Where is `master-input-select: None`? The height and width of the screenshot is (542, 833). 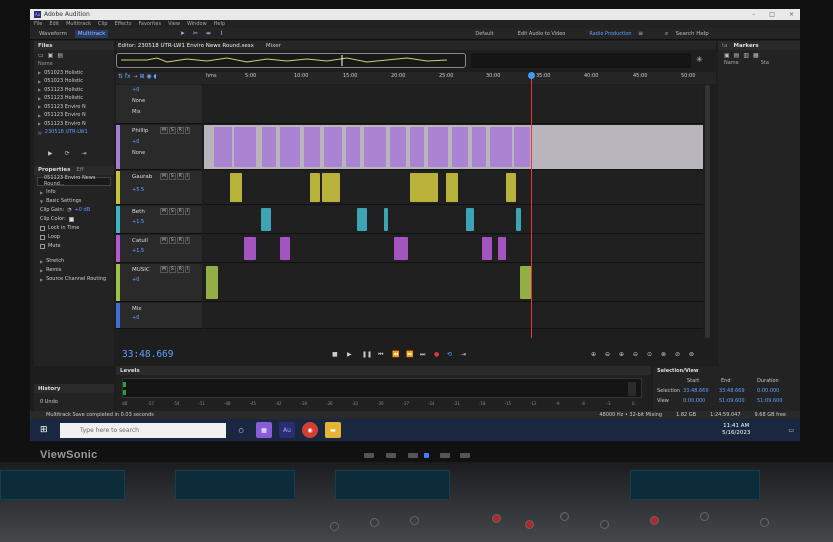 master-input-select: None is located at coordinates (138, 101).